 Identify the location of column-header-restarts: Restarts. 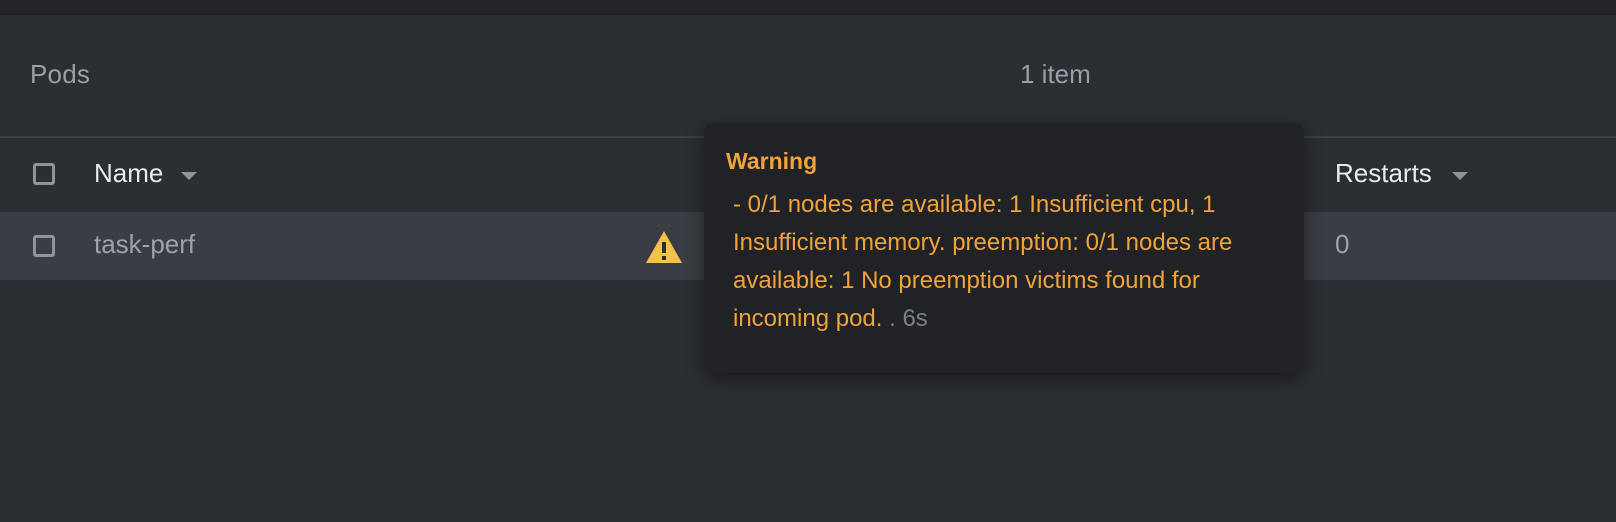
(1383, 173).